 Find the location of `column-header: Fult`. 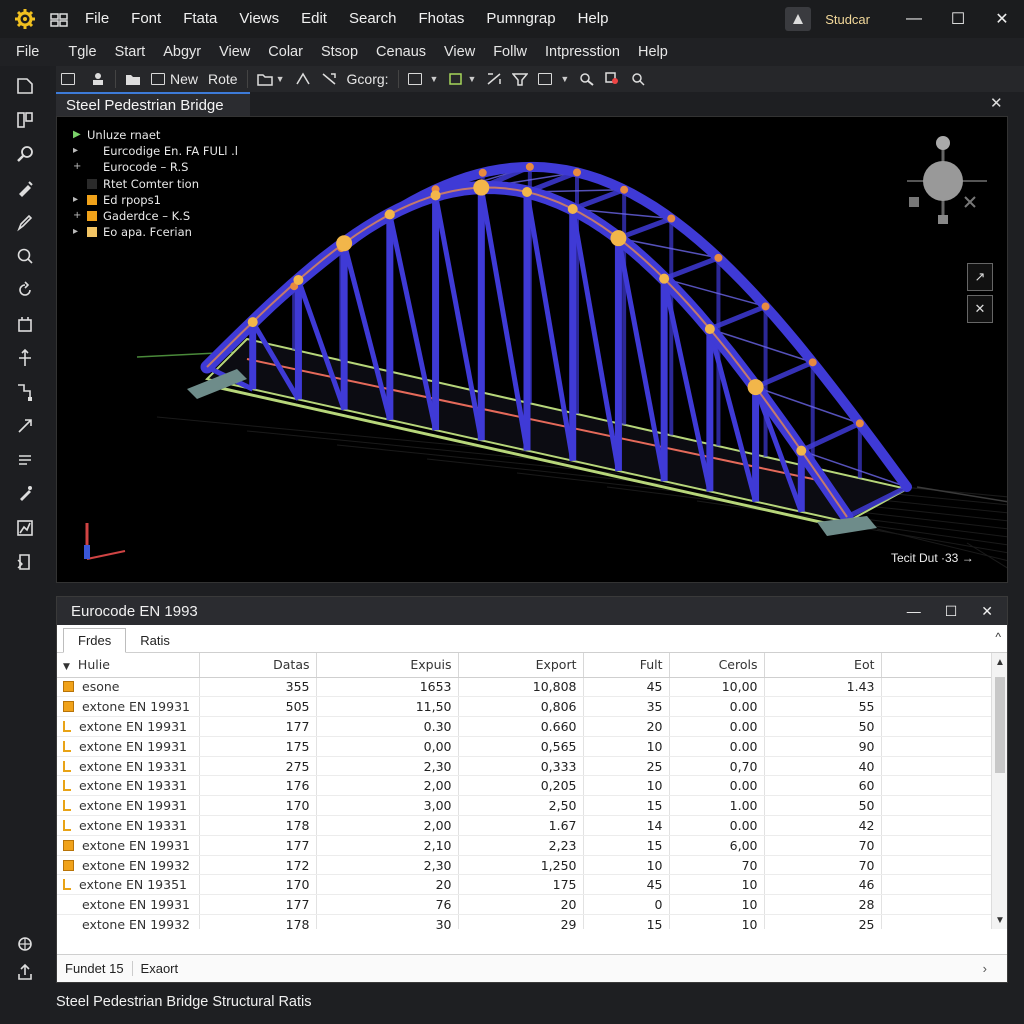

column-header: Fult is located at coordinates (626, 665).